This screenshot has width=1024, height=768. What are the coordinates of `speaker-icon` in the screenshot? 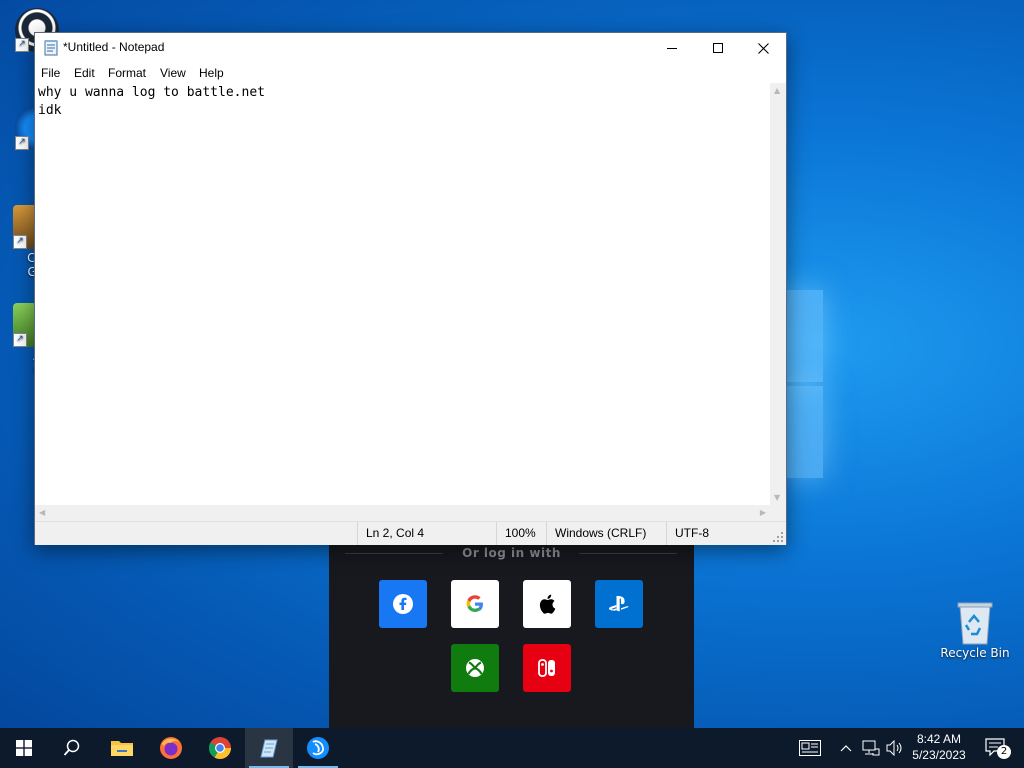 It's located at (894, 748).